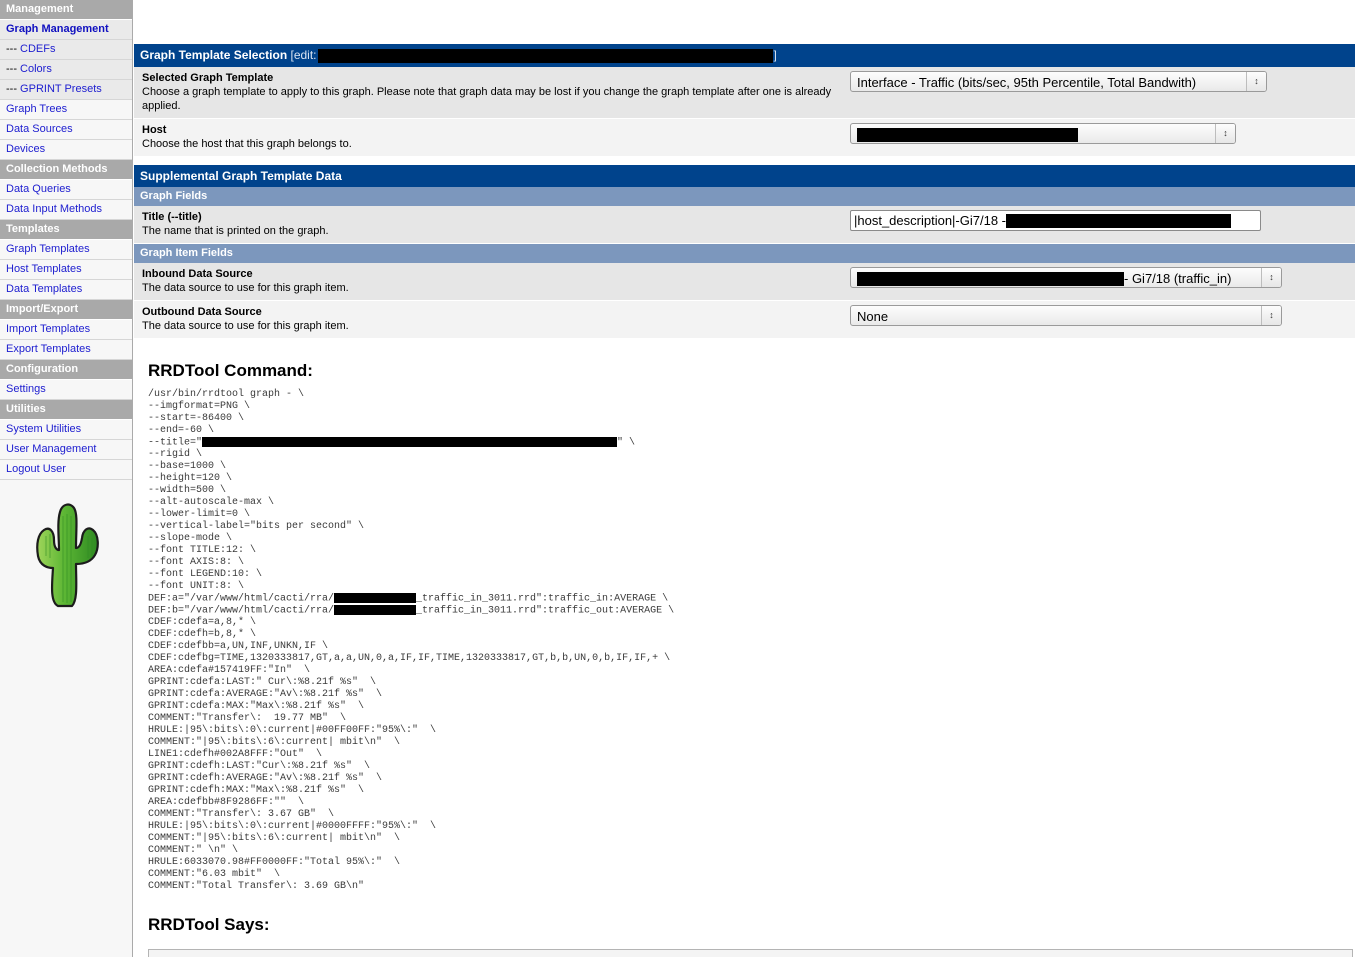 The height and width of the screenshot is (957, 1361). What do you see at coordinates (626, 443) in the screenshot?
I see `command-line-suffix: " \` at bounding box center [626, 443].